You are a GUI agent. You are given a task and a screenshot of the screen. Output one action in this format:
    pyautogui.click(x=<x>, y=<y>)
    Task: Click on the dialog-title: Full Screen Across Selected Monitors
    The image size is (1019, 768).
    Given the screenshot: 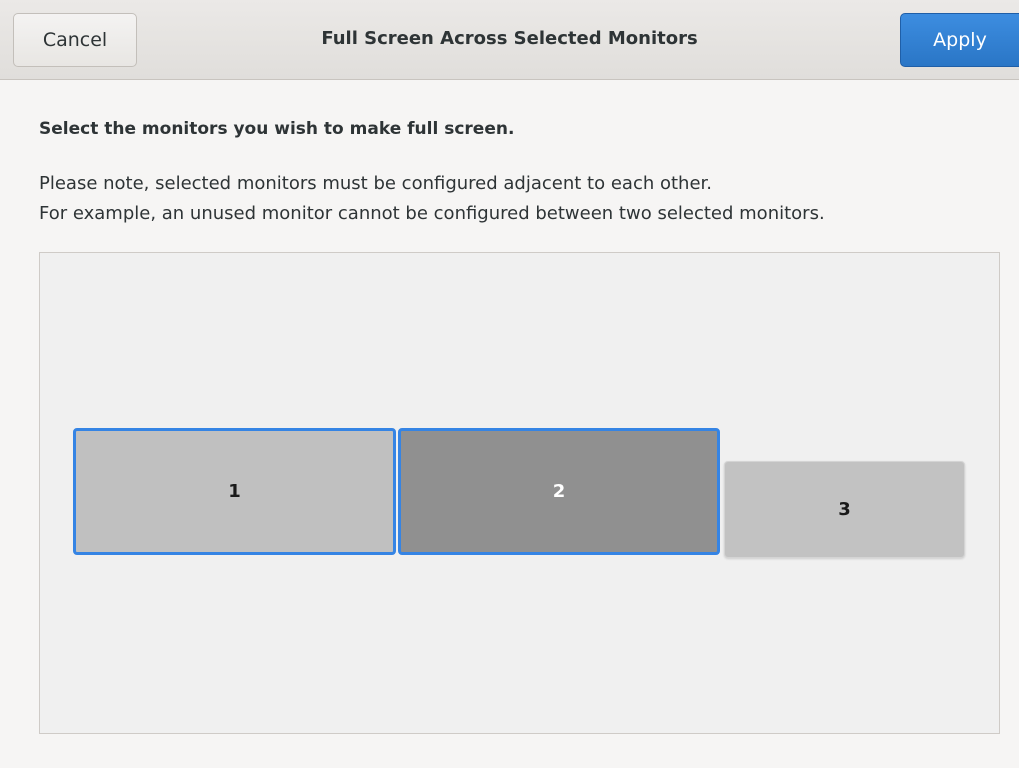 What is the action you would take?
    pyautogui.click(x=509, y=38)
    